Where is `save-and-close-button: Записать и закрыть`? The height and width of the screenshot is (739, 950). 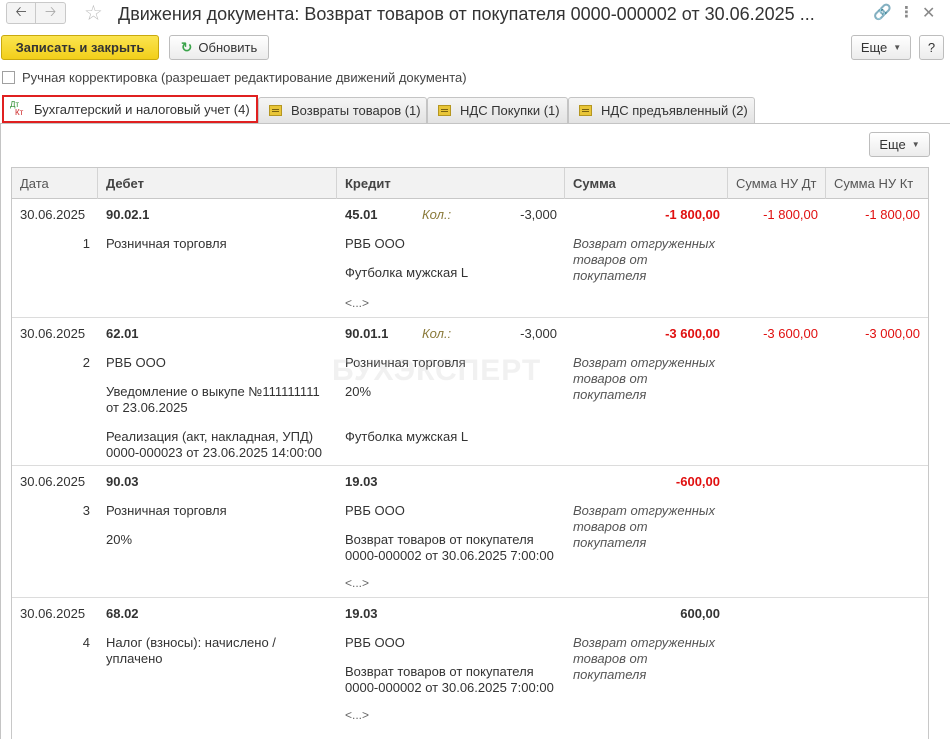
save-and-close-button: Записать и закрыть is located at coordinates (80, 47).